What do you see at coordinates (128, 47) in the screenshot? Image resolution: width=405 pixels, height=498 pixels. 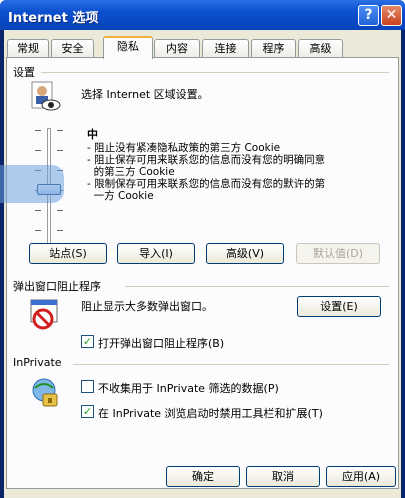 I see `tab-privacy: 隐私` at bounding box center [128, 47].